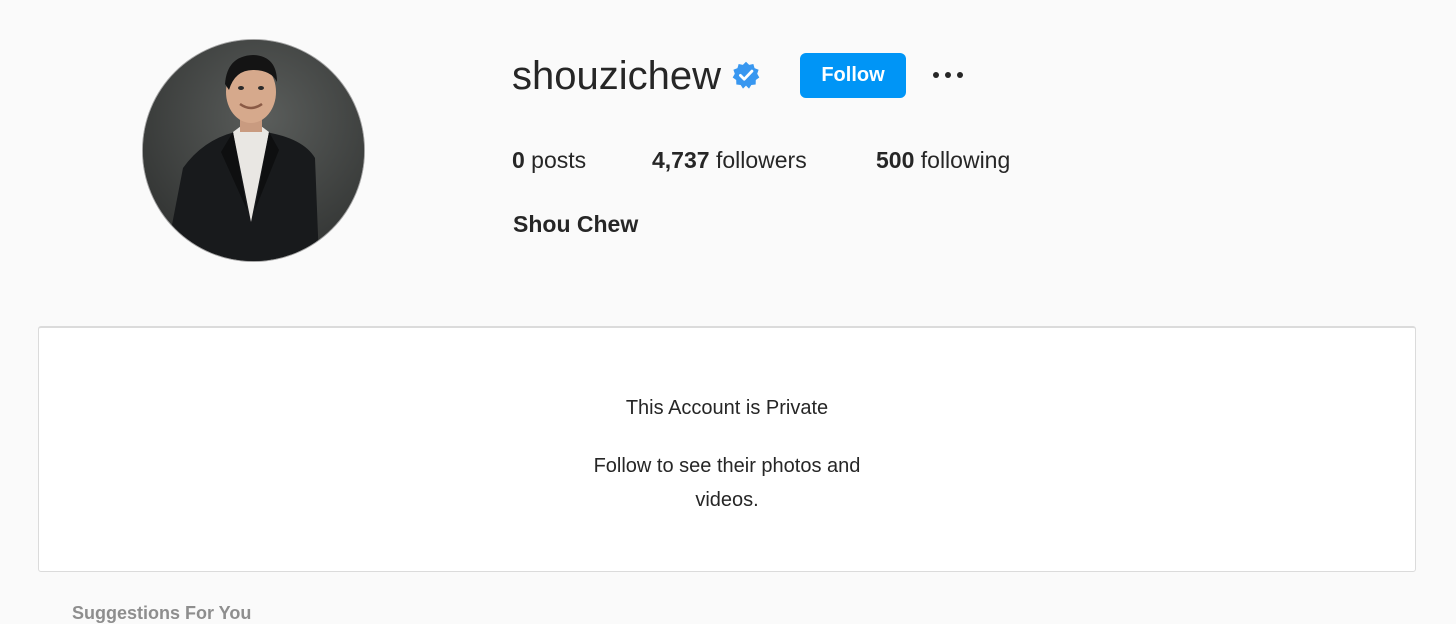 The image size is (1456, 624). Describe the element at coordinates (746, 75) in the screenshot. I see `verified-badge-icon` at that location.